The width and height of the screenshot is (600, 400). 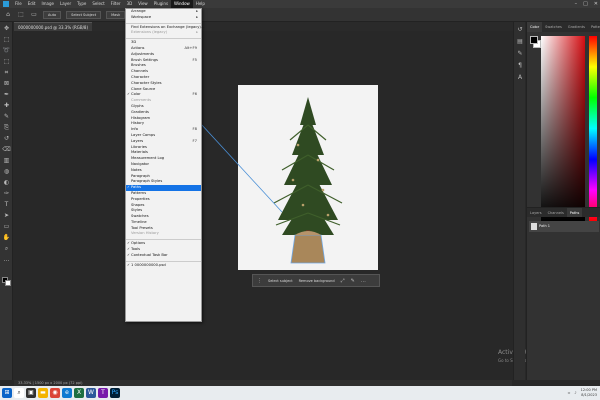 I want to click on task-view-icon: ▣, so click(x=31, y=393).